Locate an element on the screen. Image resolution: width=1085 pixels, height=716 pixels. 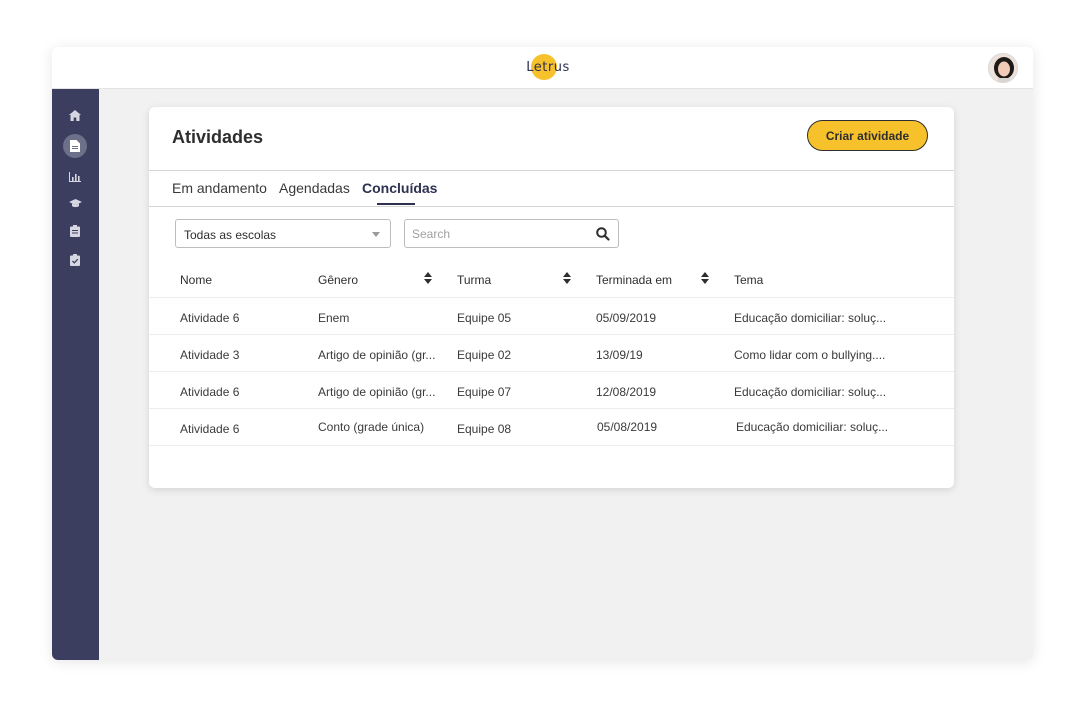
sidebar-item-tasks is located at coordinates (75, 231).